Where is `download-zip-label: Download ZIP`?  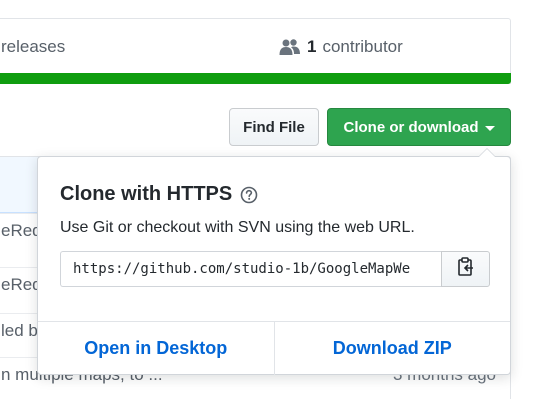 download-zip-label: Download ZIP is located at coordinates (392, 348).